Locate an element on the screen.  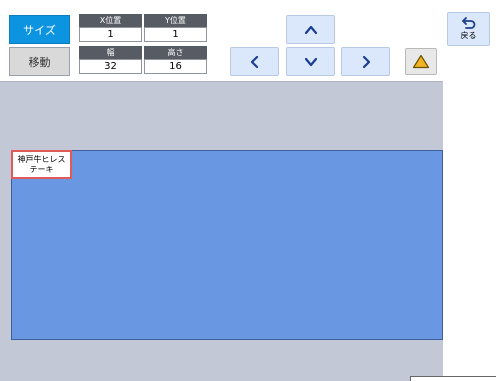
width-field: 幅 32 is located at coordinates (110, 60).